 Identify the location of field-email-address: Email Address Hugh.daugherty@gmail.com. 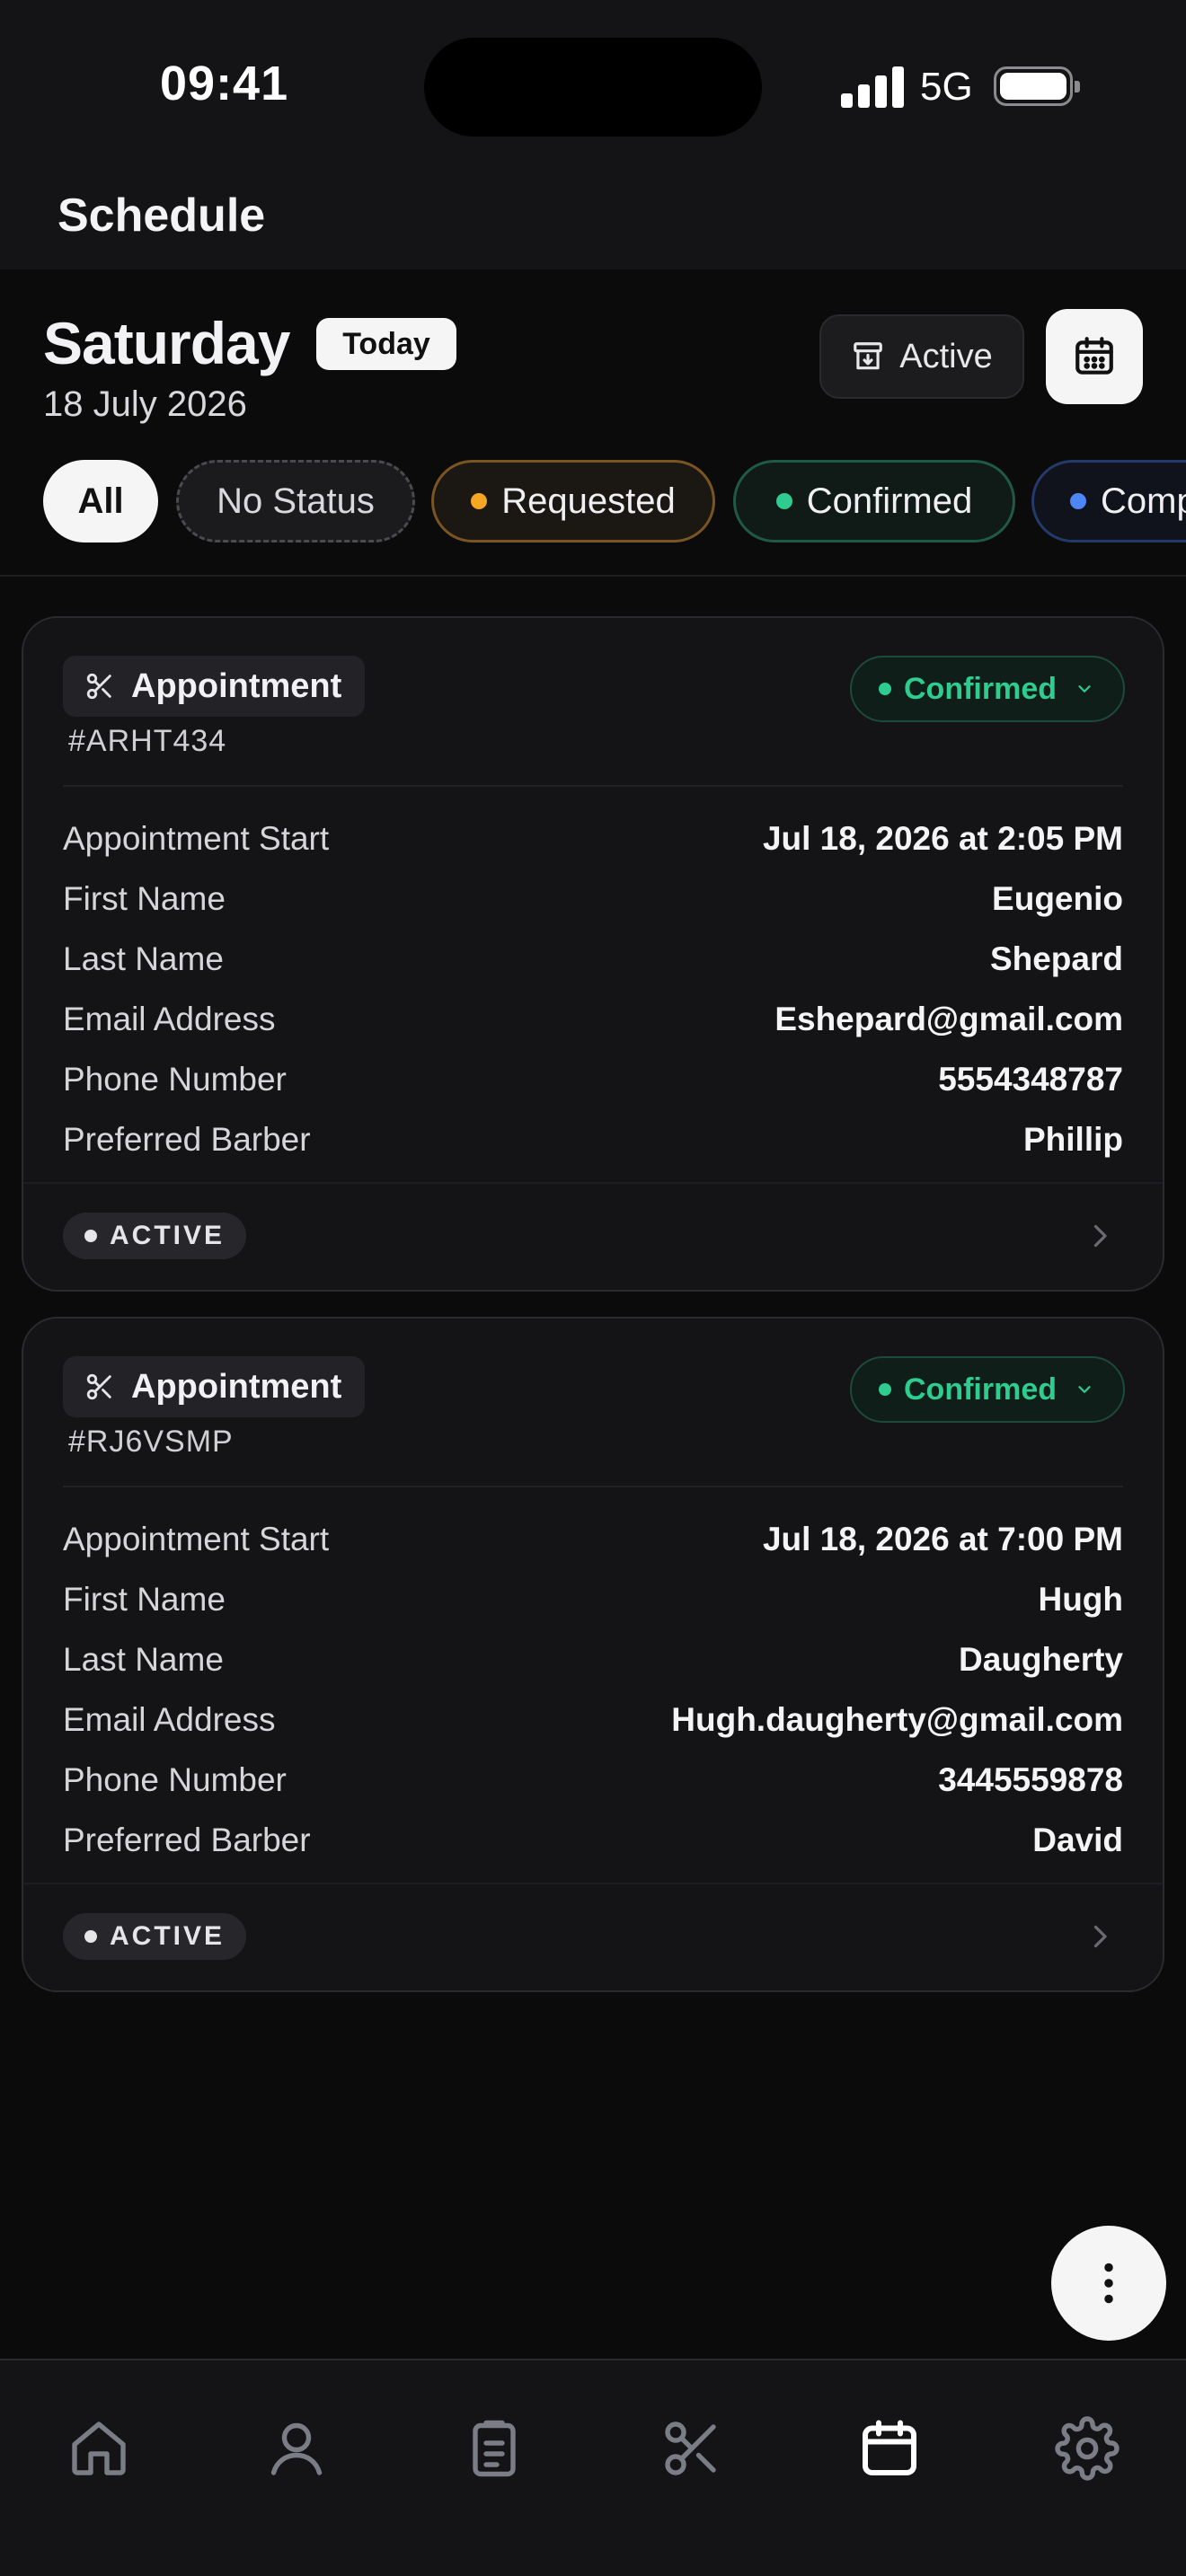
(593, 1719).